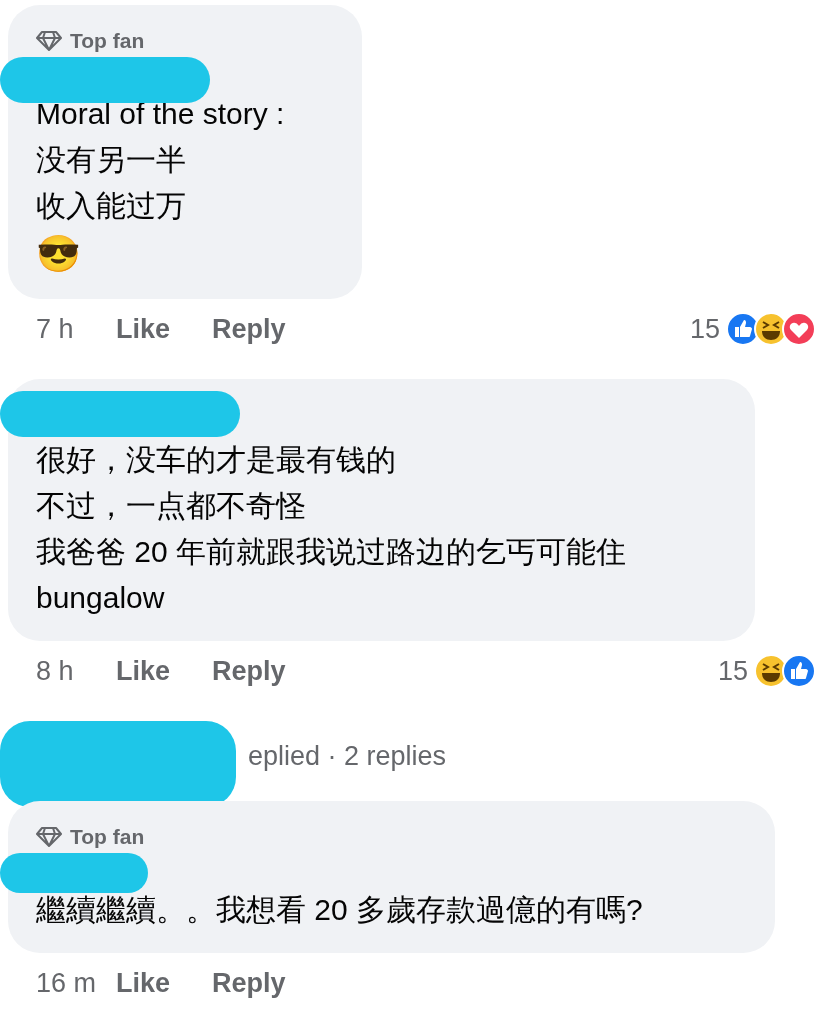  Describe the element at coordinates (55, 671) in the screenshot. I see `timestamp: 8 h` at that location.